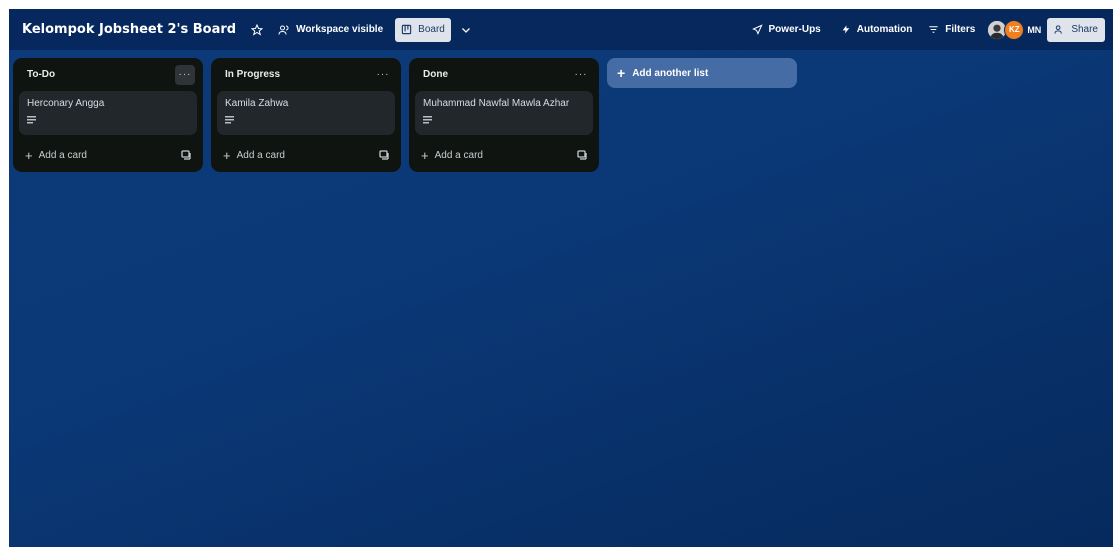  I want to click on automation-button: Automation, so click(877, 30).